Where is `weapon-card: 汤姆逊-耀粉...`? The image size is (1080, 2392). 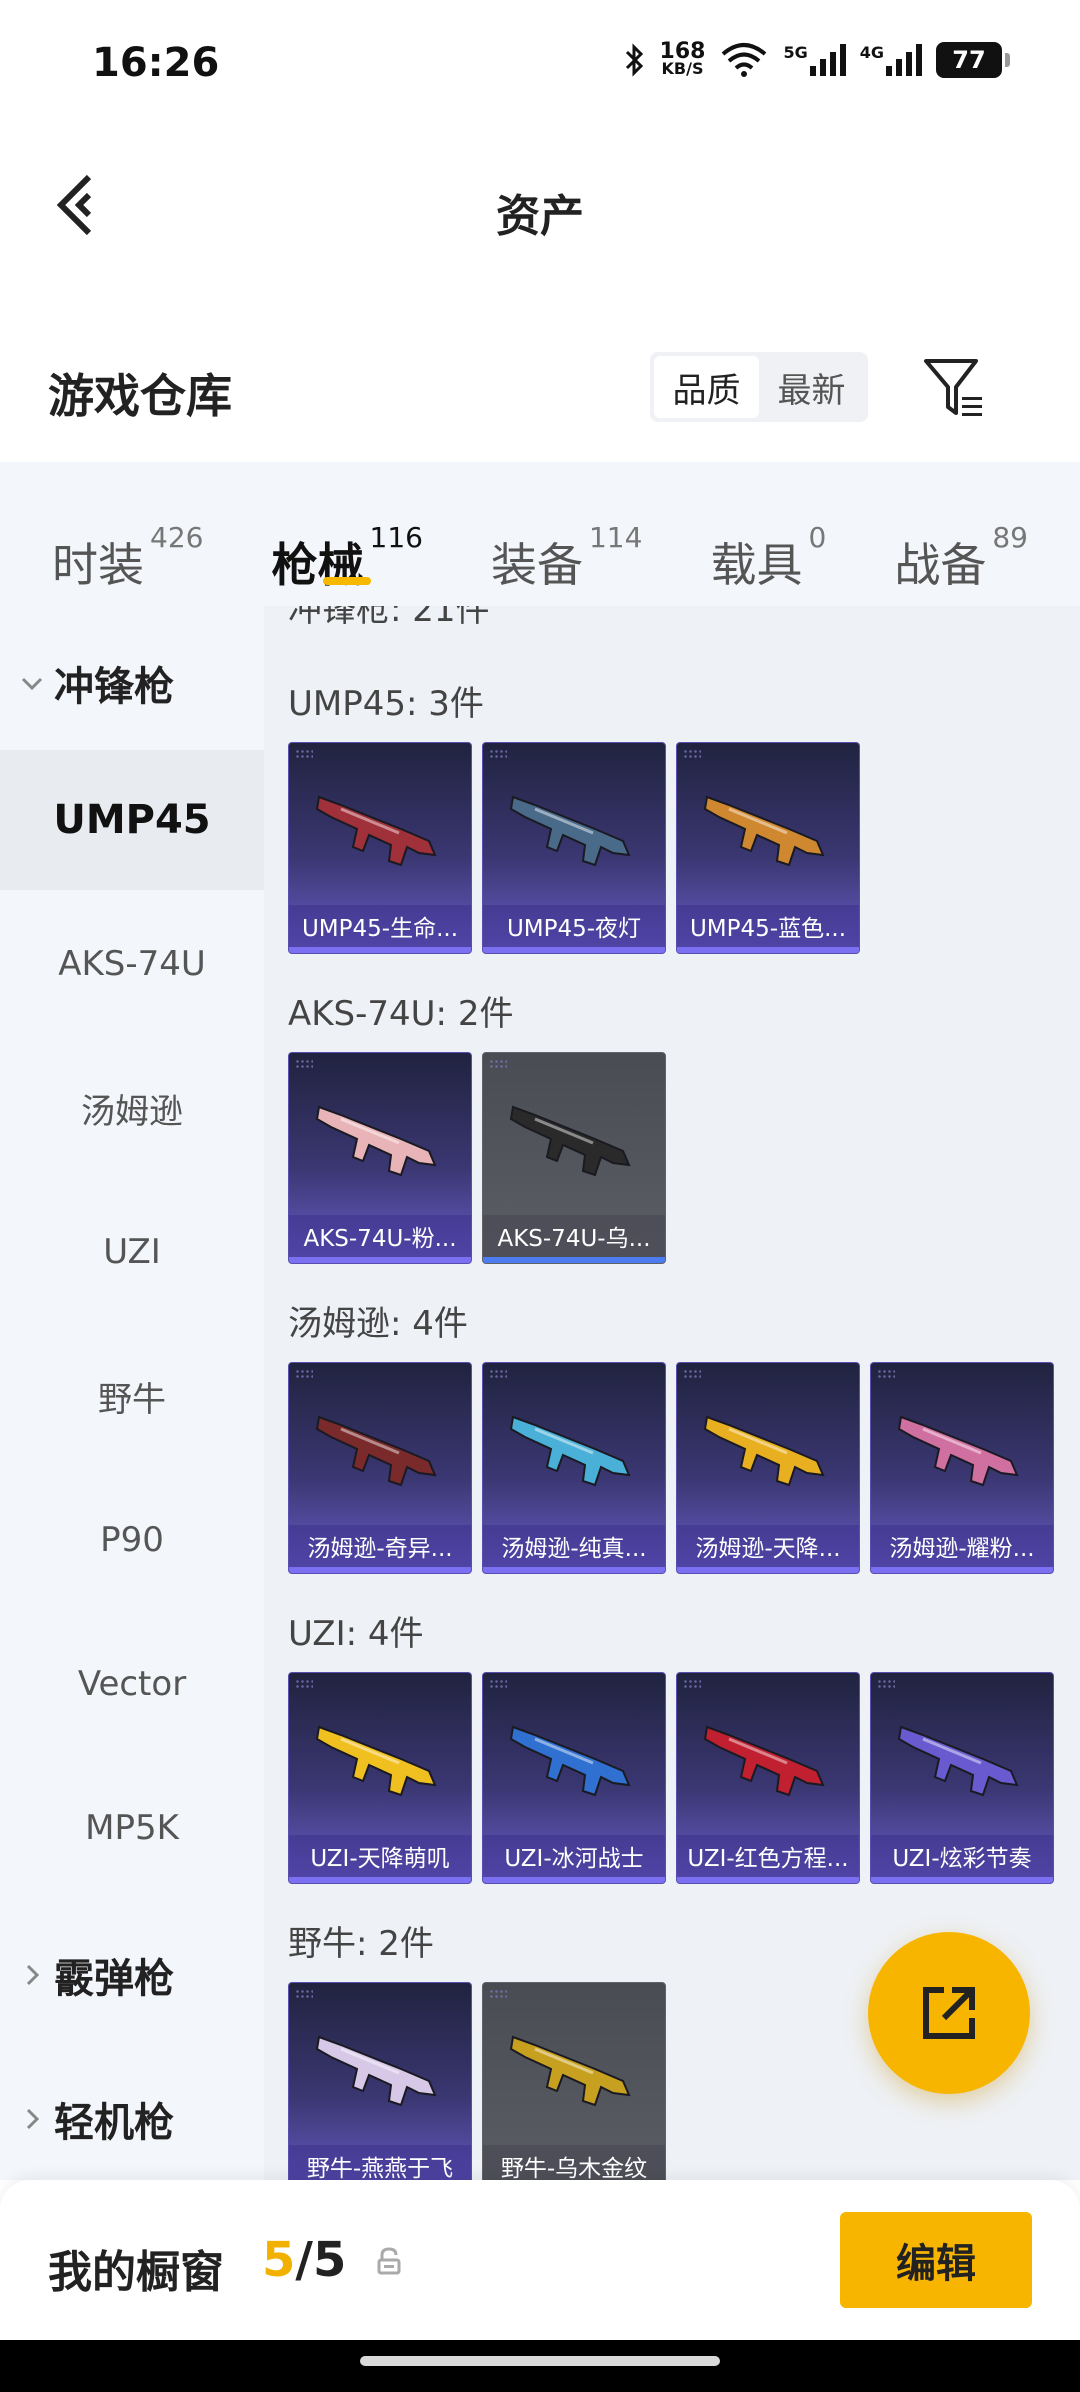
weapon-card: 汤姆逊-耀粉... is located at coordinates (962, 1468).